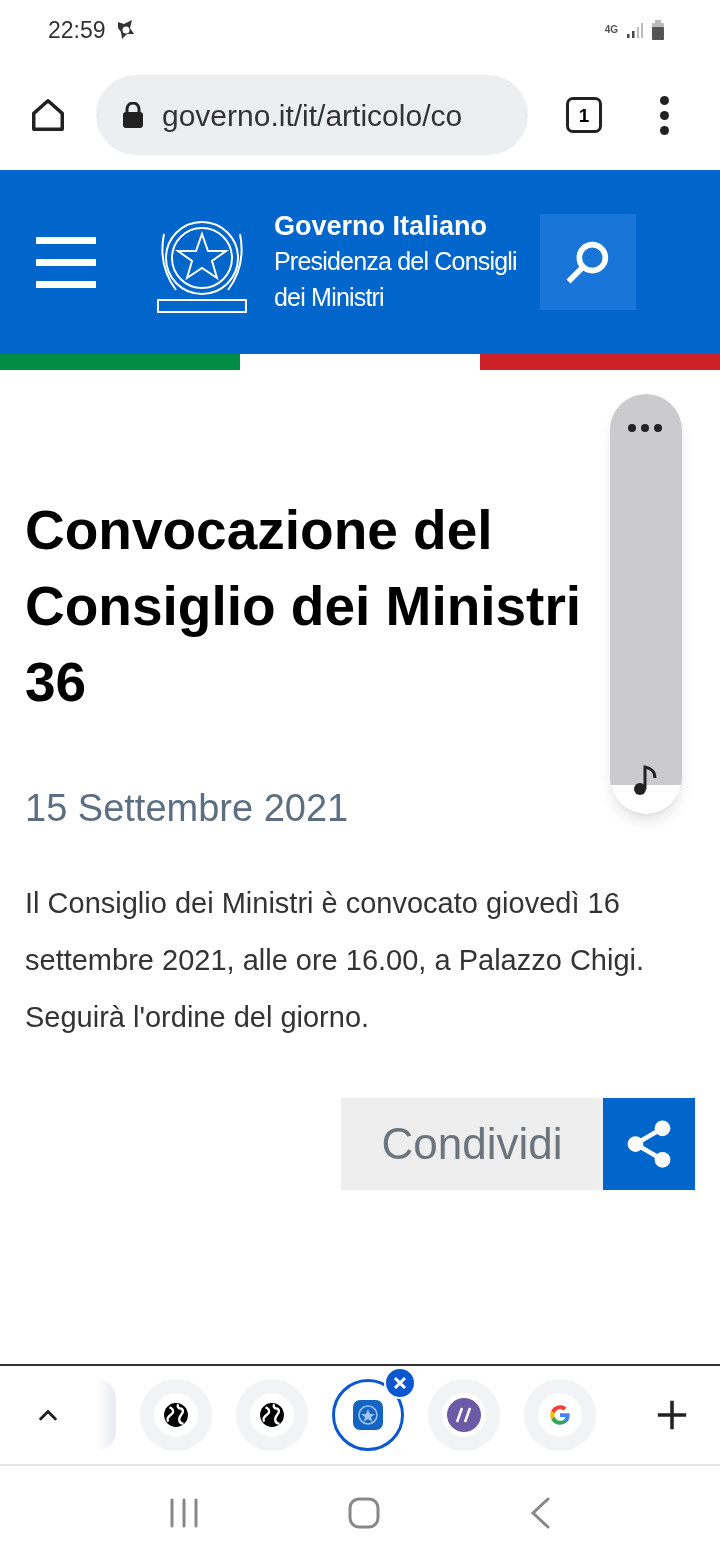 Image resolution: width=720 pixels, height=1560 pixels. What do you see at coordinates (66, 262) in the screenshot?
I see `menu-icon` at bounding box center [66, 262].